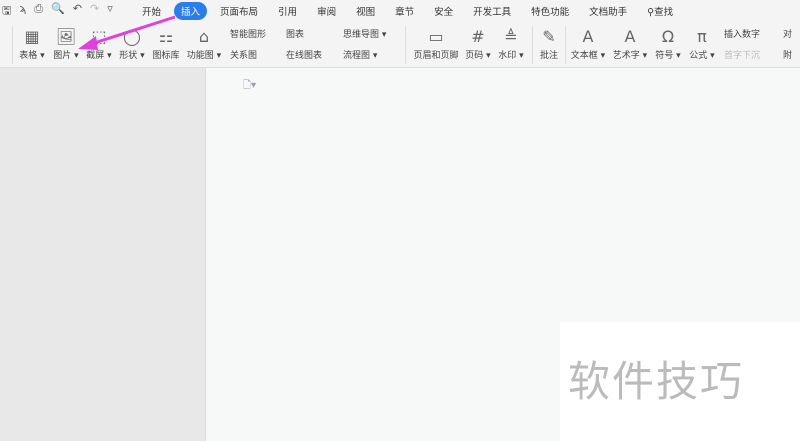  Describe the element at coordinates (131, 31) in the screenshot. I see `arrow-shaft` at that location.